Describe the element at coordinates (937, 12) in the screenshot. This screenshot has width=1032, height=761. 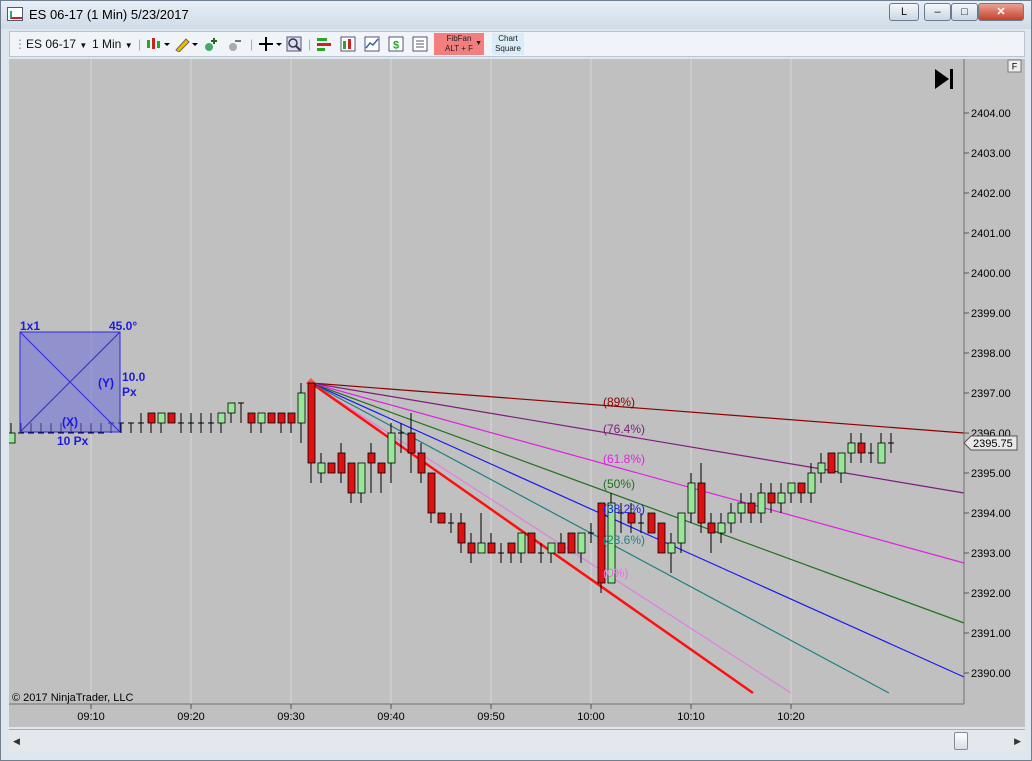
I see `minimize-button: –` at that location.